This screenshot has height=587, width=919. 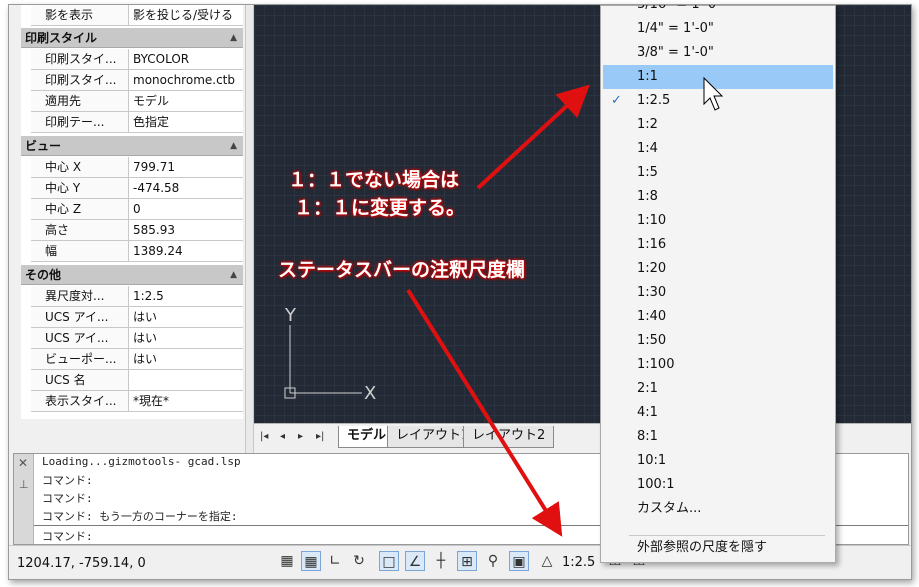 What do you see at coordinates (80, 251) in the screenshot?
I see `property-key: 幅` at bounding box center [80, 251].